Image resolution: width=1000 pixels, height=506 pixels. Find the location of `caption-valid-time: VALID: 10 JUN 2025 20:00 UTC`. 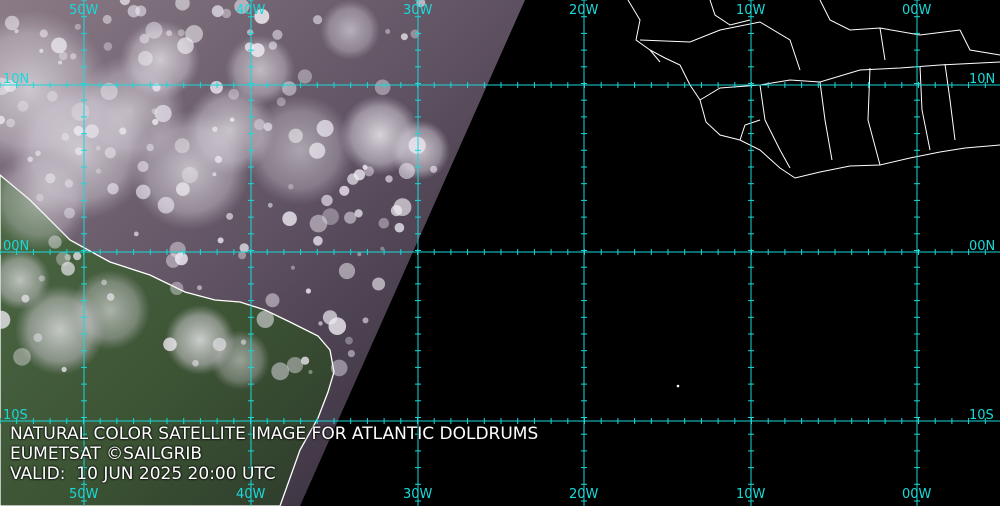

caption-valid-time: VALID: 10 JUN 2025 20:00 UTC is located at coordinates (143, 474).